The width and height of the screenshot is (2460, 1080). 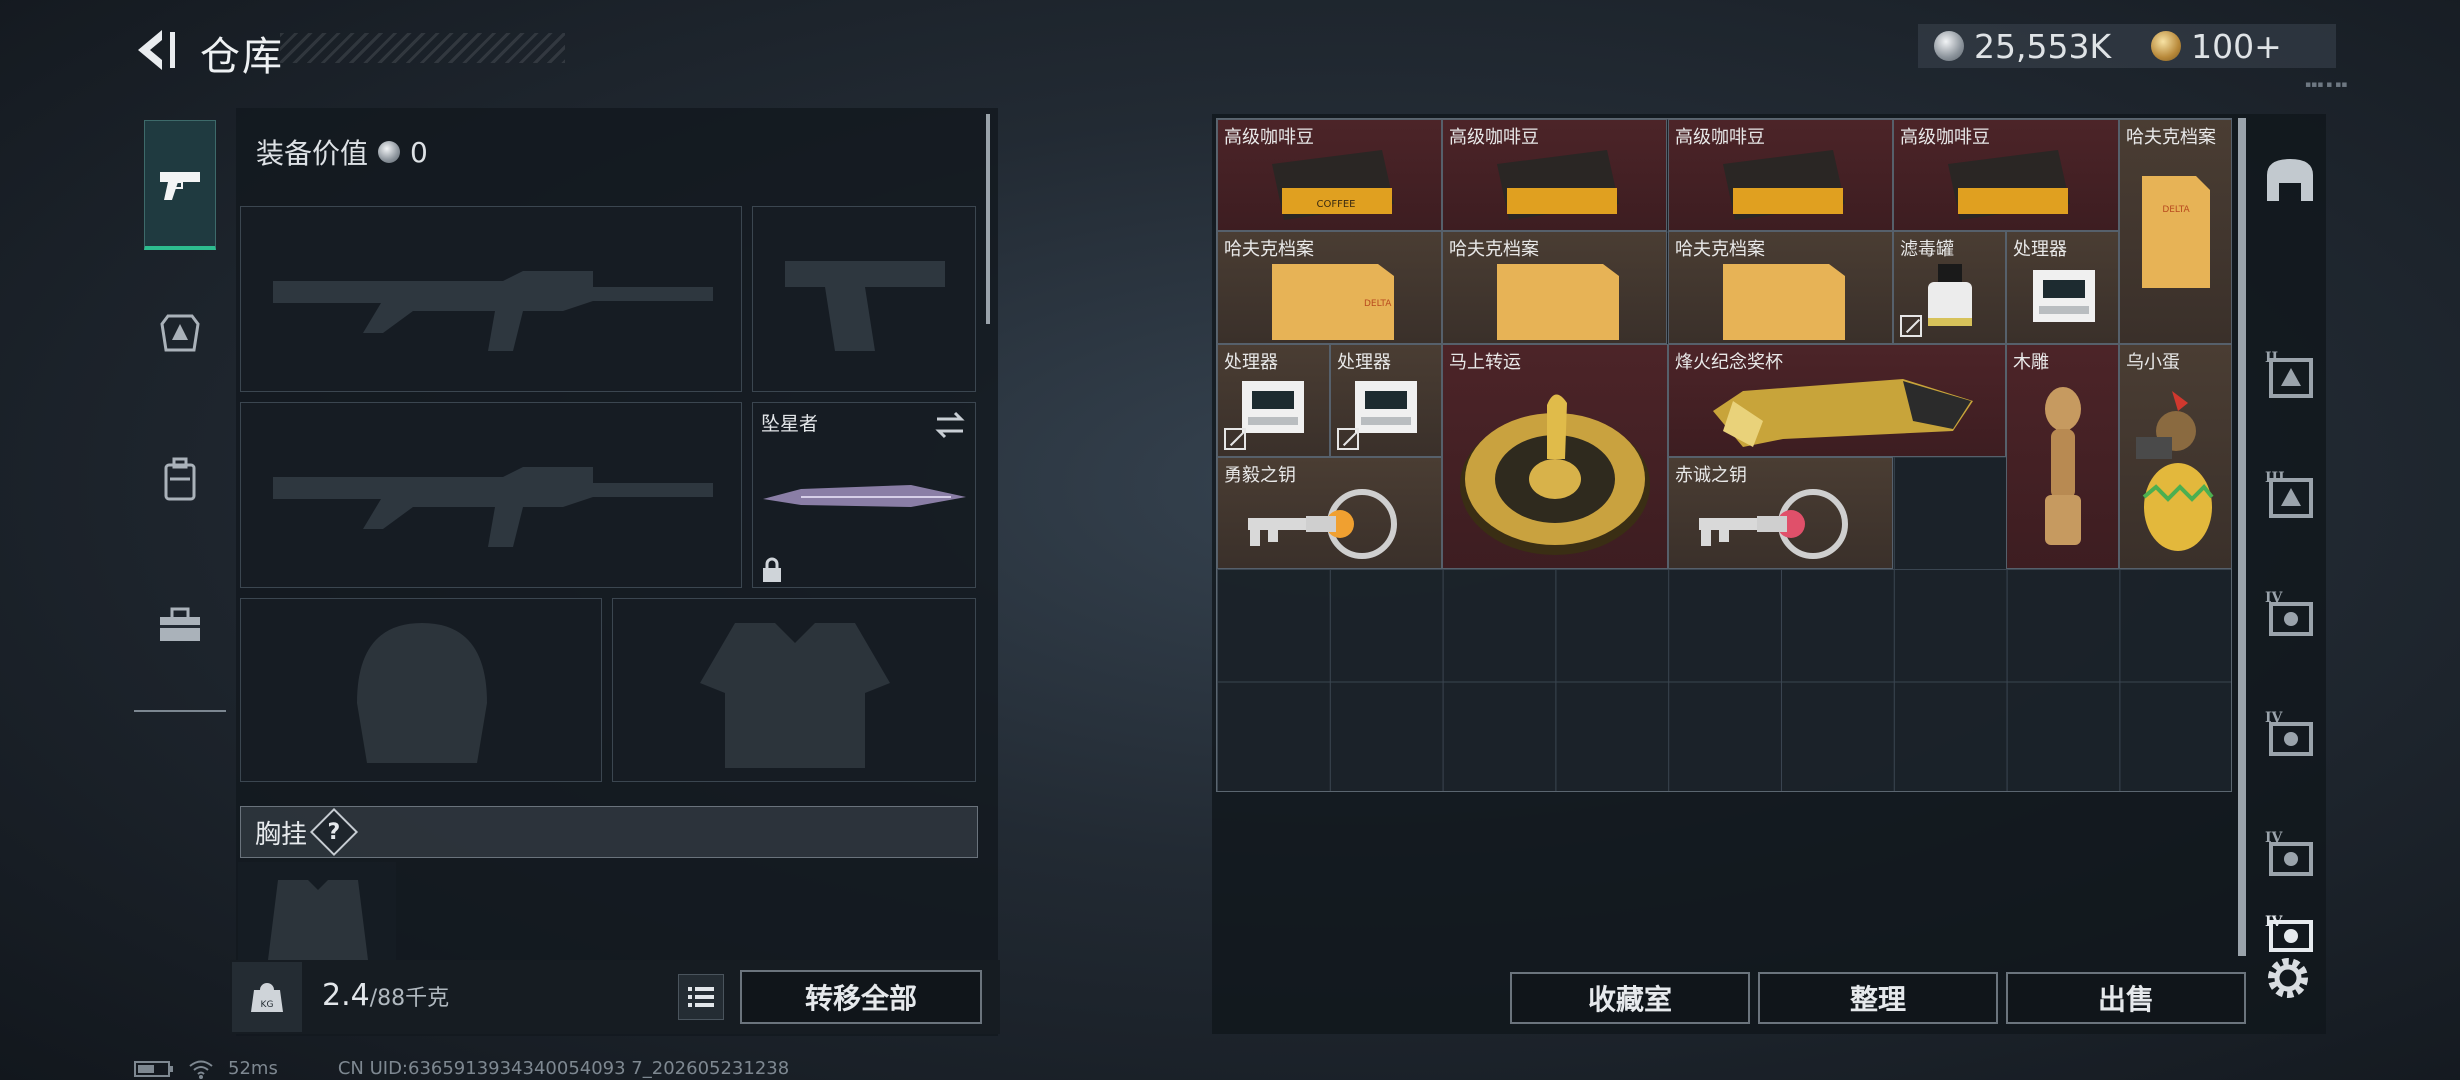 I want to click on nav-backpack, so click(x=180, y=479).